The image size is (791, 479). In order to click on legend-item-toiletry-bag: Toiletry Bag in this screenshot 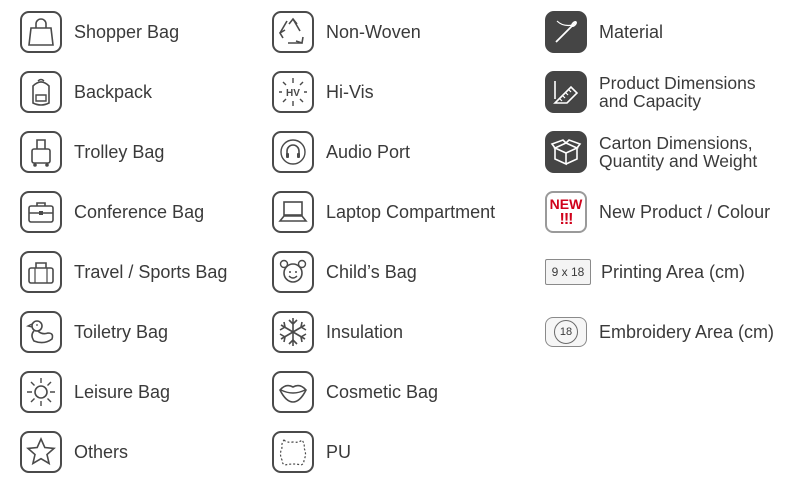, I will do `click(94, 332)`.